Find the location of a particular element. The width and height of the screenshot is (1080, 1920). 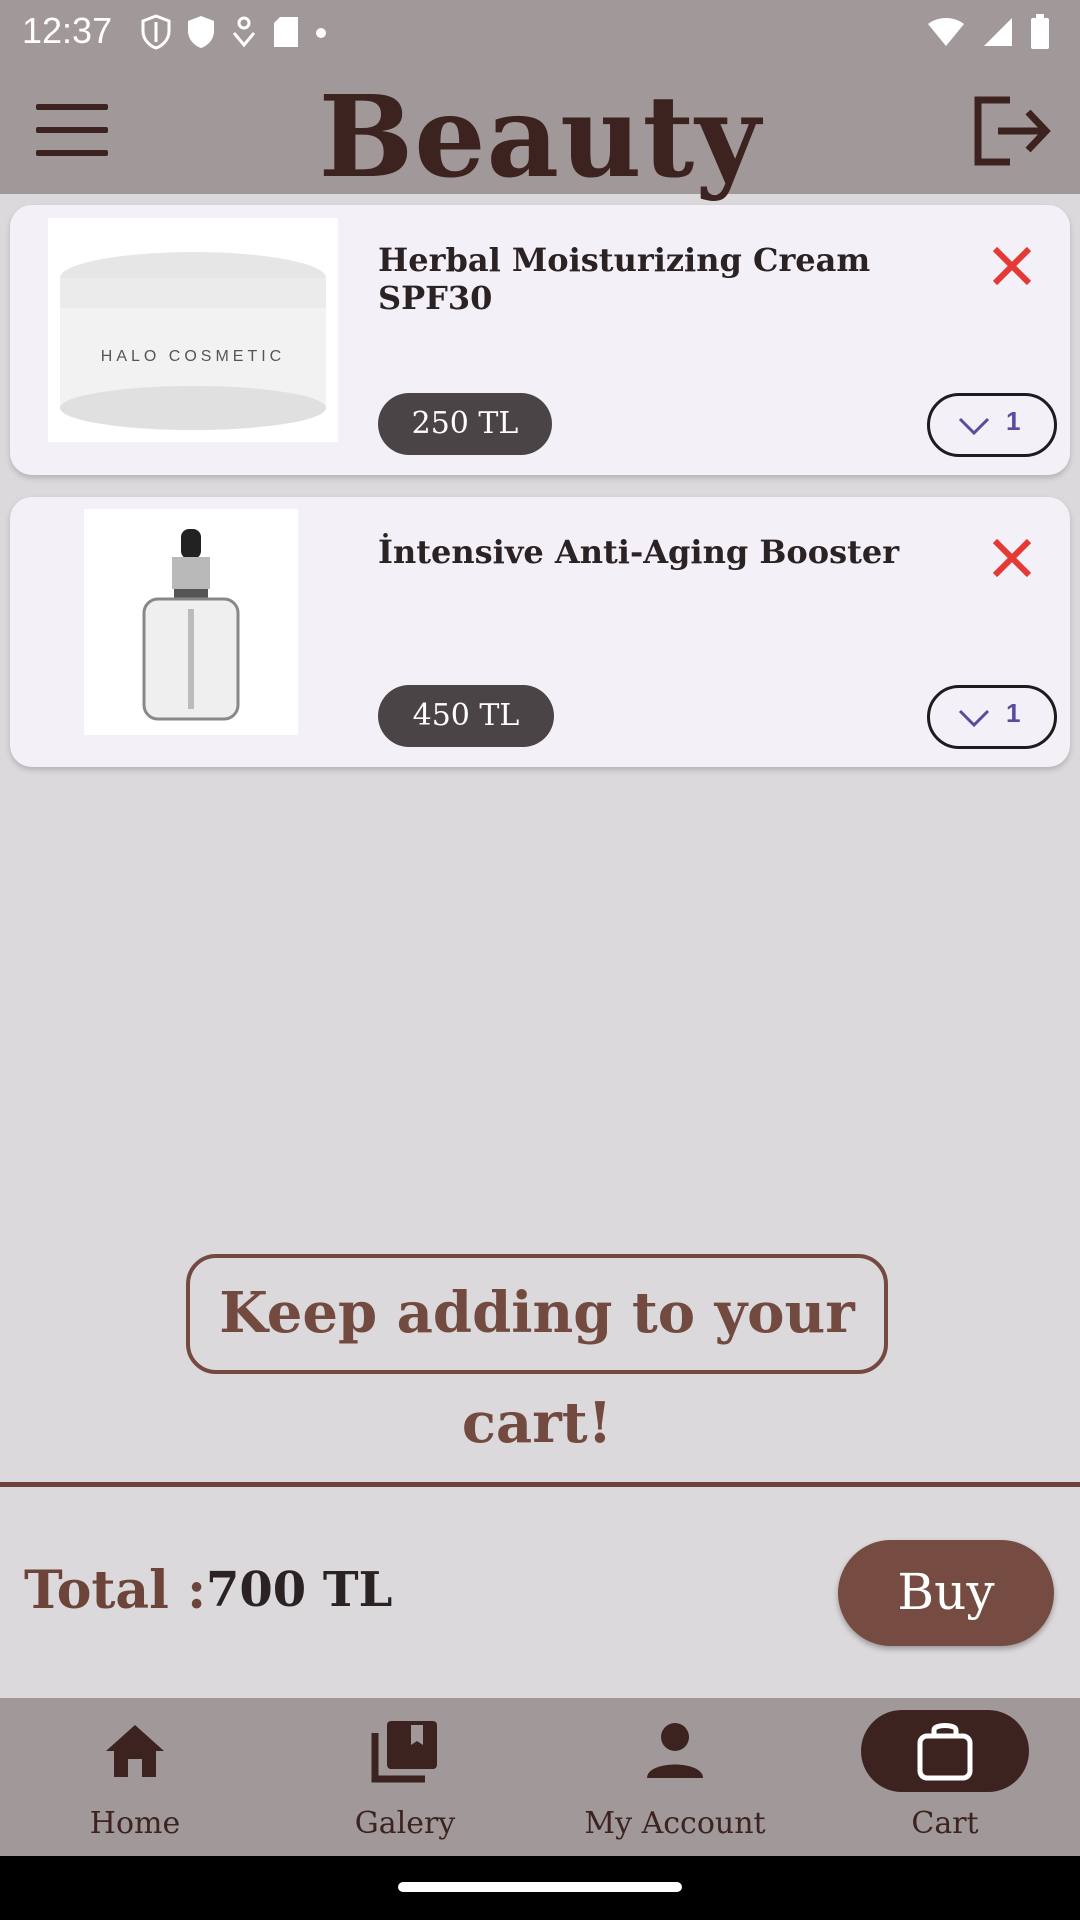

nav-item-cart: Cart is located at coordinates (945, 1777).